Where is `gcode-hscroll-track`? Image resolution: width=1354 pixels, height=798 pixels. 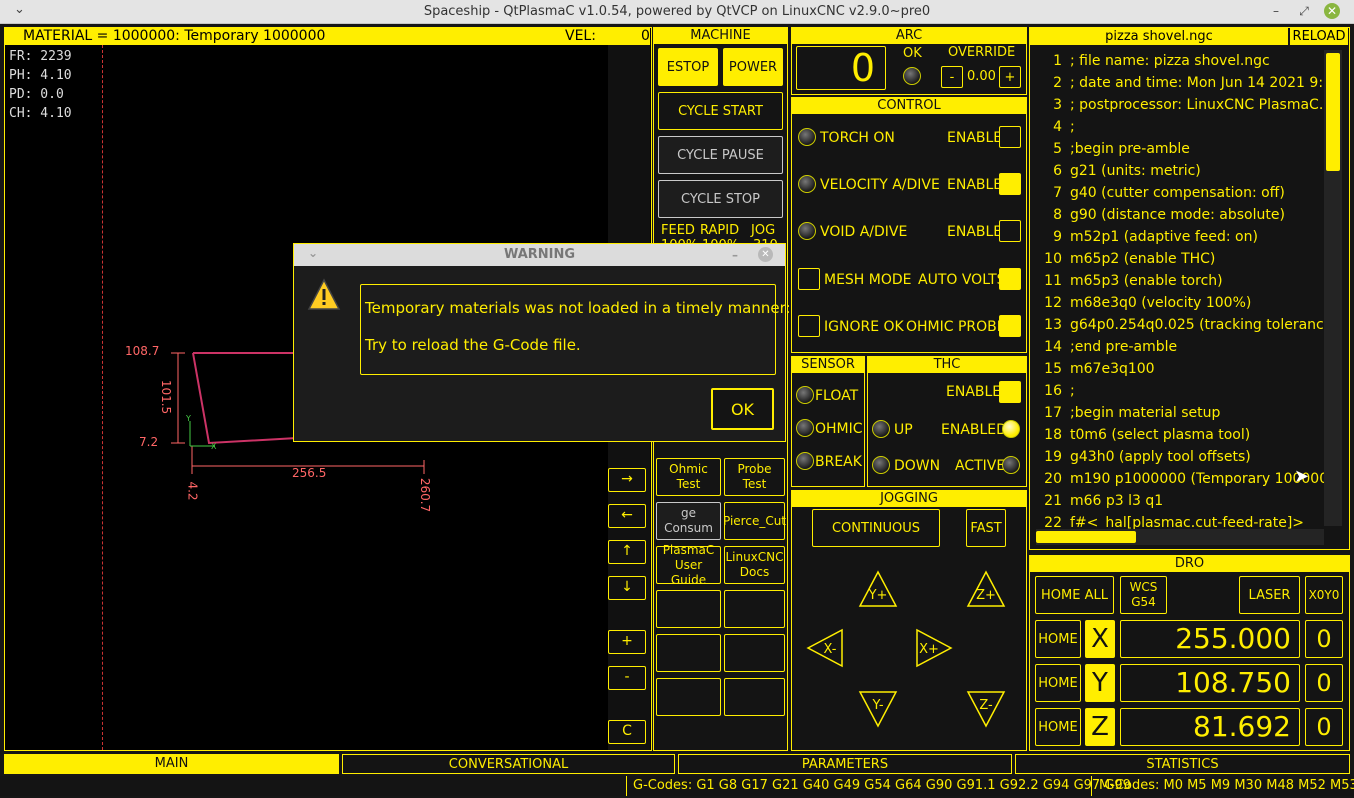
gcode-hscroll-track is located at coordinates (1180, 537).